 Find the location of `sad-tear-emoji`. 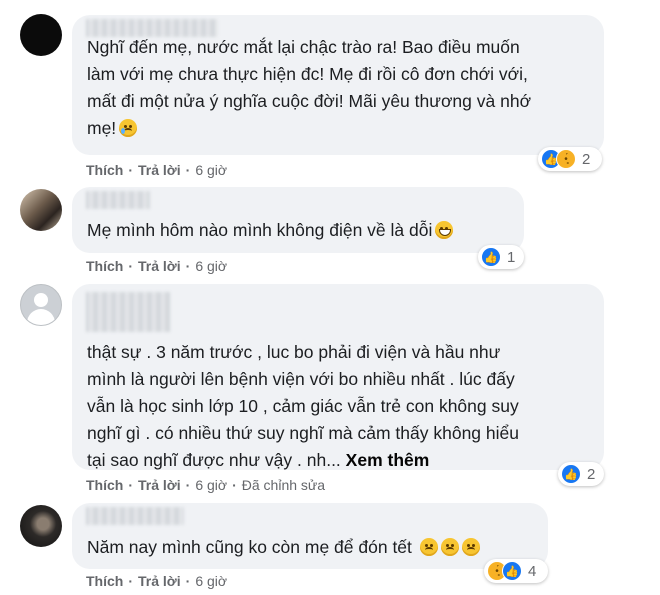

sad-tear-emoji is located at coordinates (128, 128).